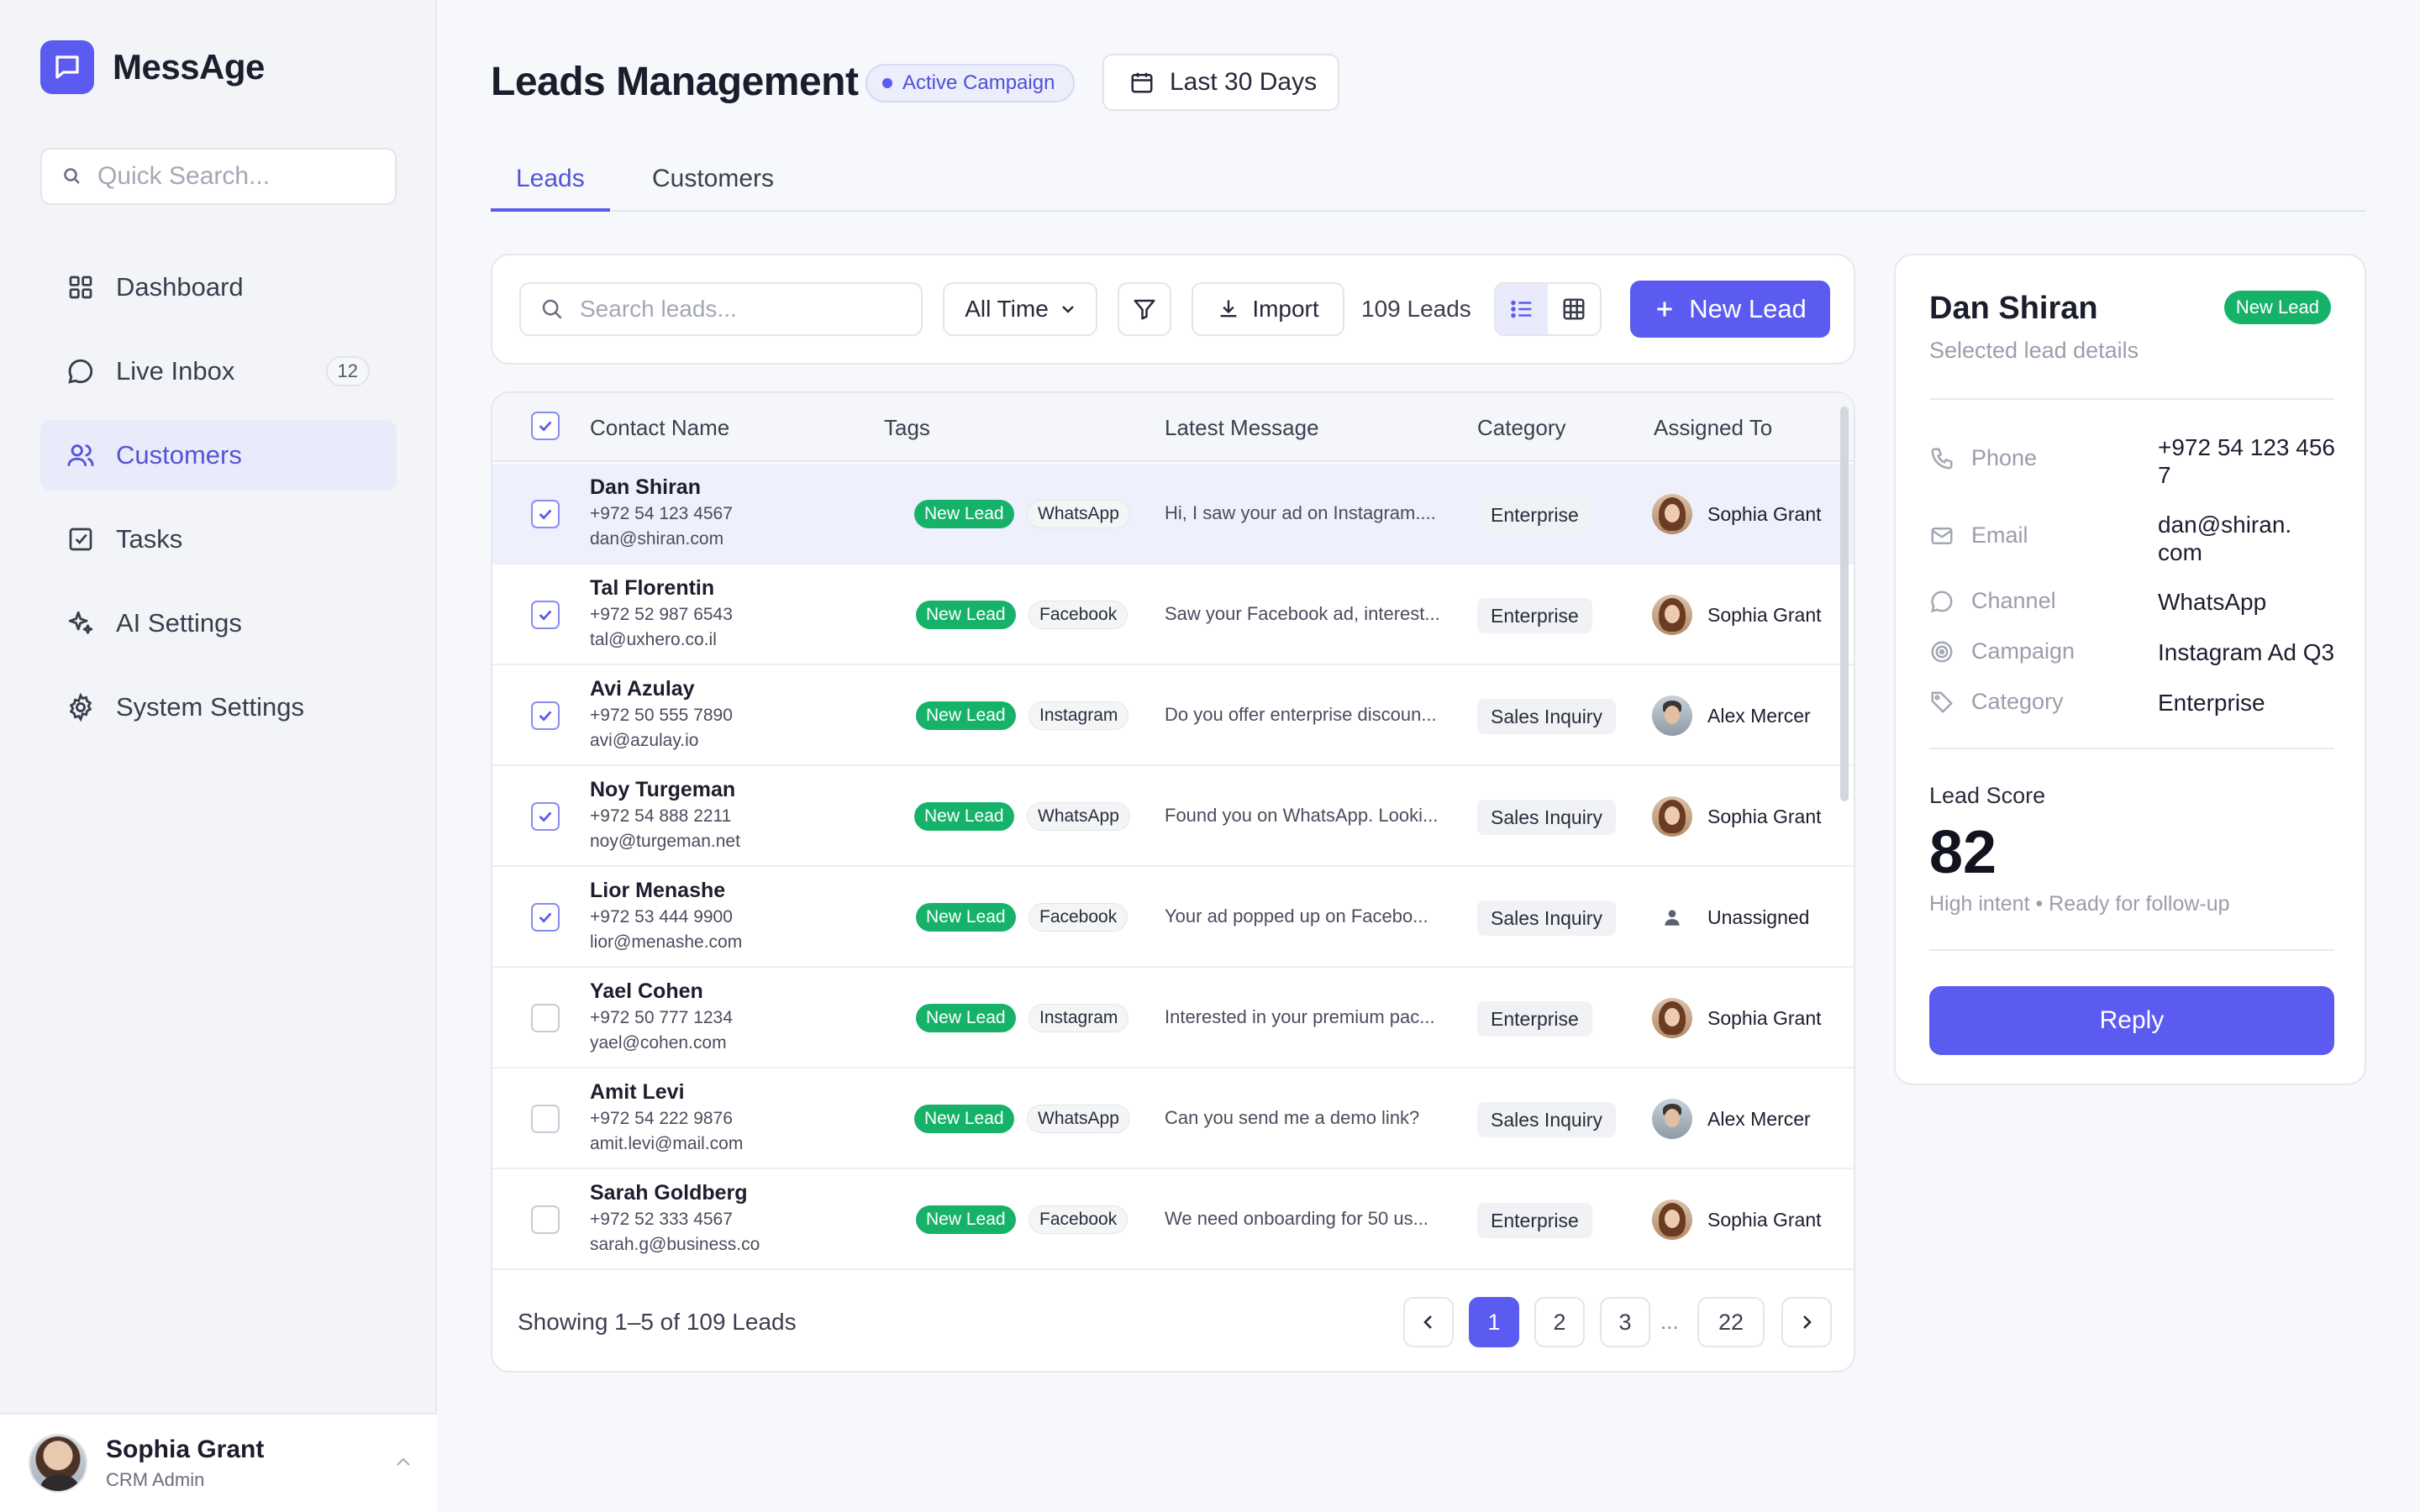  Describe the element at coordinates (176, 371) in the screenshot. I see `sidebar-item-label: Live Inbox` at that location.